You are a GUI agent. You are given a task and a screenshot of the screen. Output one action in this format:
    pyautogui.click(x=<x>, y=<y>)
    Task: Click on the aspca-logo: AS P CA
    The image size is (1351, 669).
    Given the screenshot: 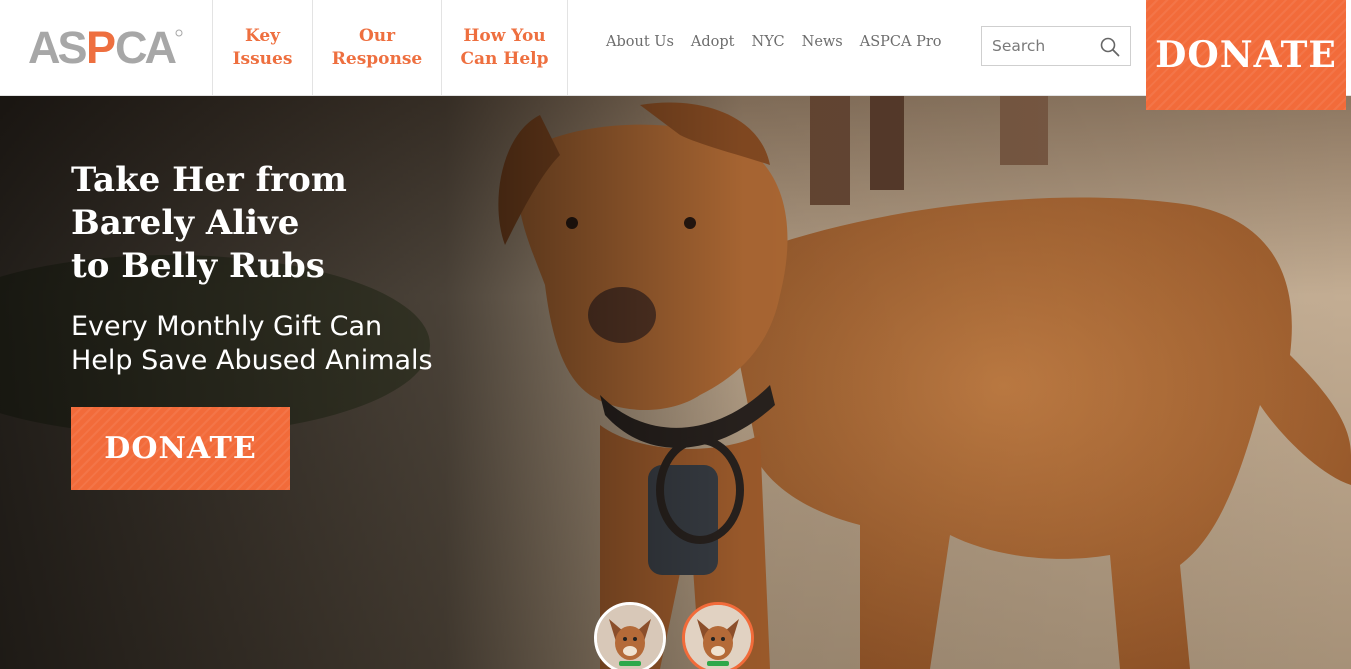 What is the action you would take?
    pyautogui.click(x=106, y=47)
    